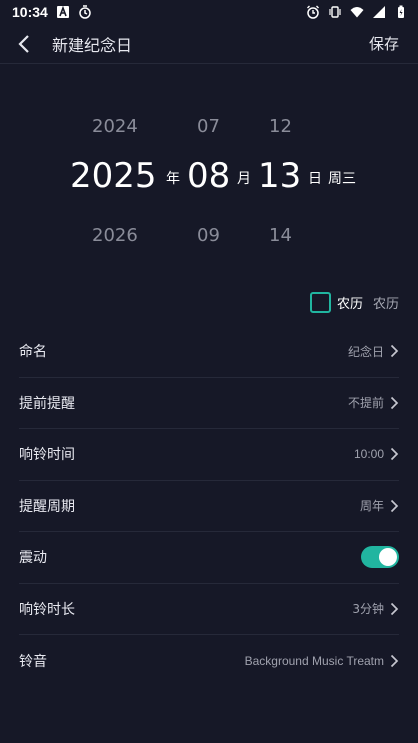  Describe the element at coordinates (365, 351) in the screenshot. I see `setting-name-value: 纪念日` at that location.